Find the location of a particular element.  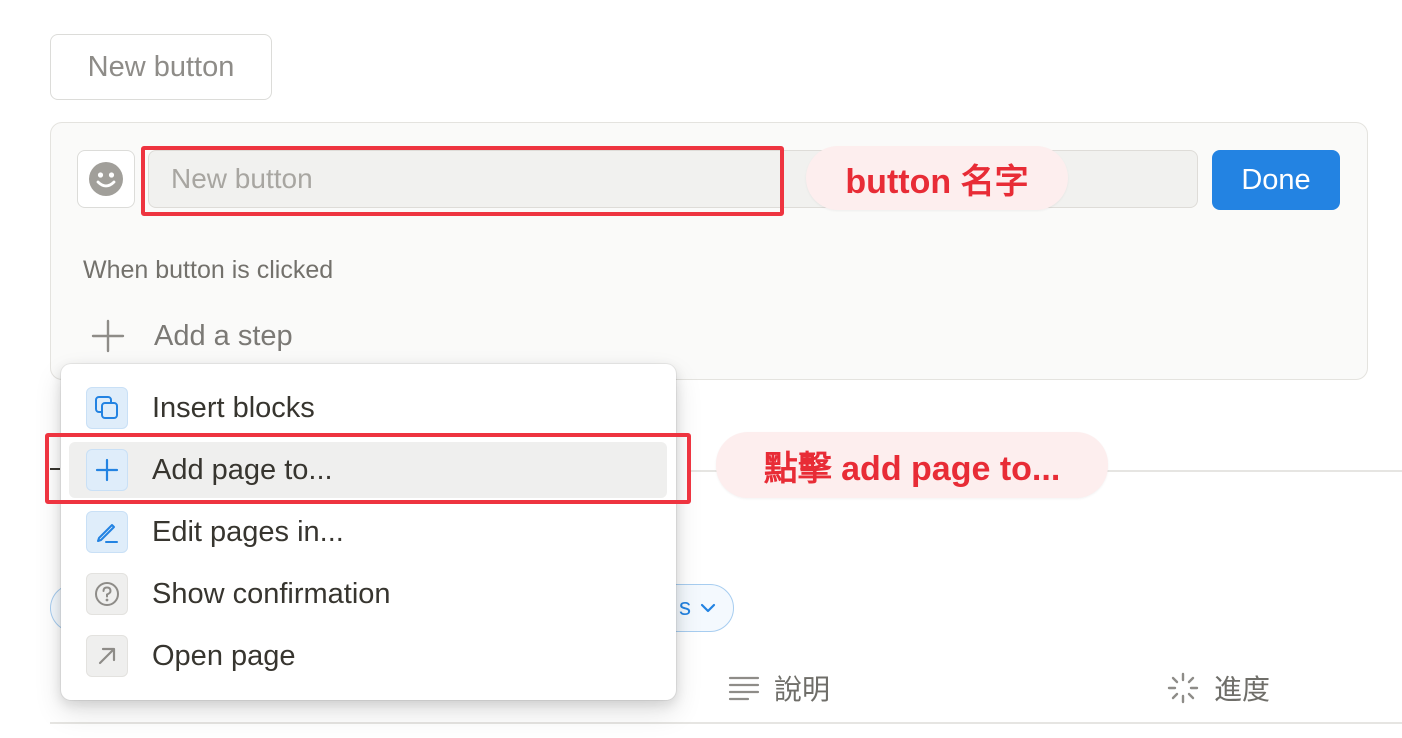

column-header-description: 說明 is located at coordinates (779, 688).